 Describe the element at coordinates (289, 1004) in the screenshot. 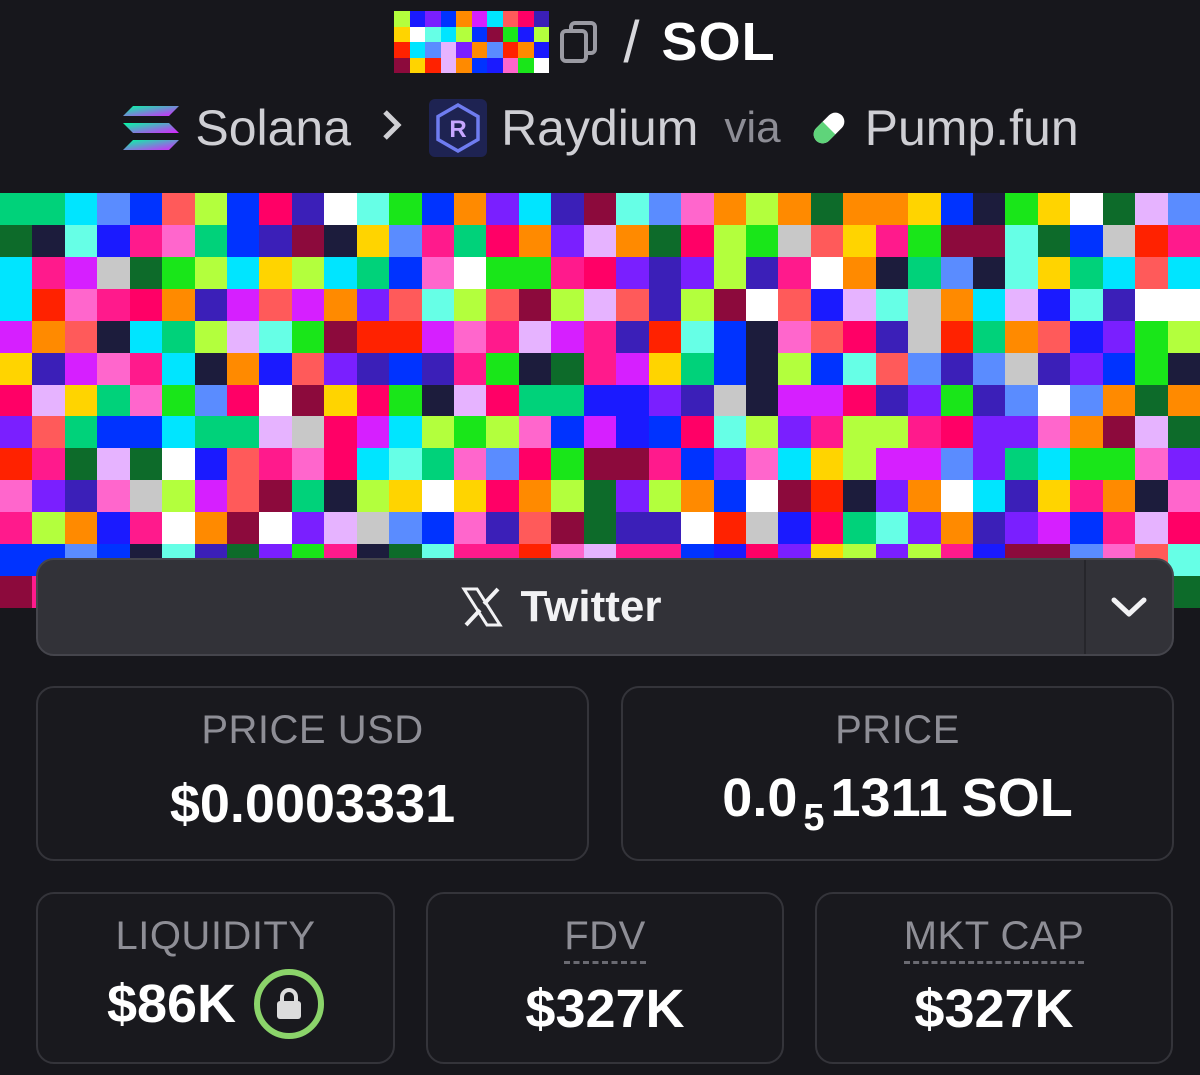

I see `liquidity-lock-badge` at that location.